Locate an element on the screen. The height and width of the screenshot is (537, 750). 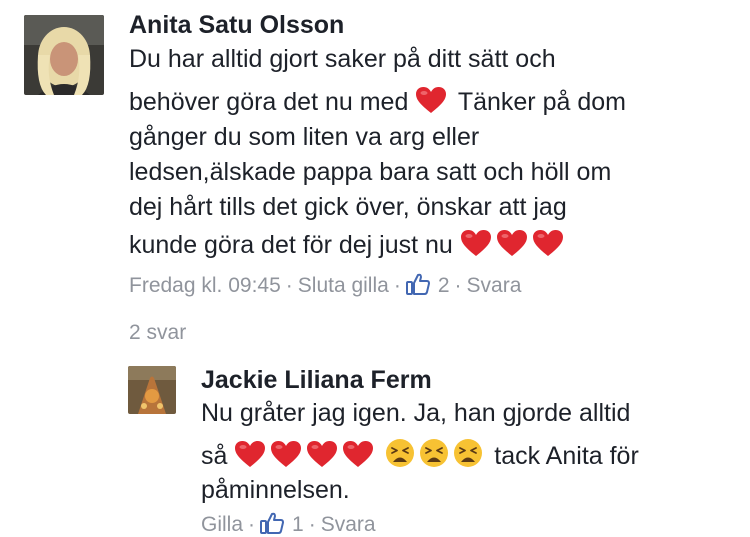
comment-line-text: kunde göra det för dej just nu is located at coordinates (291, 245).